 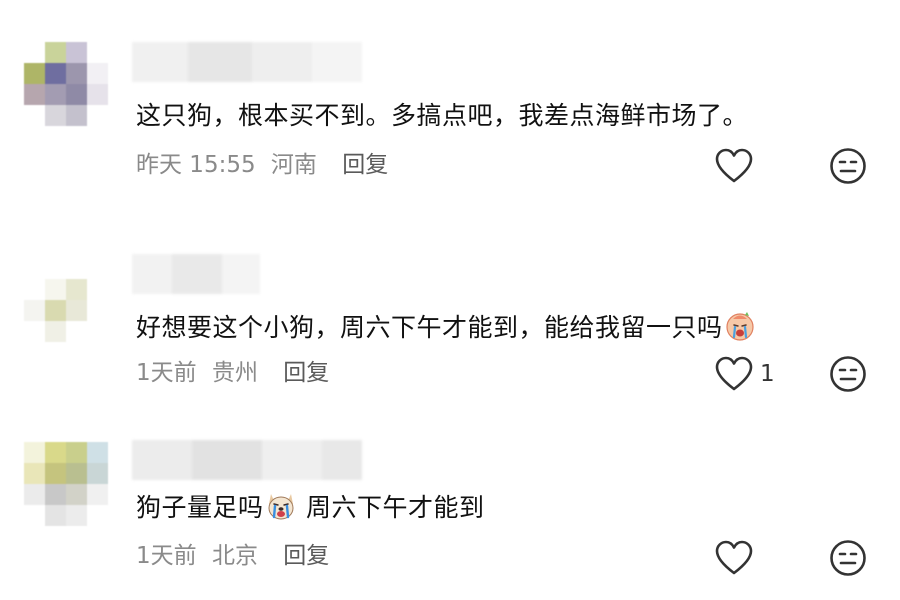 What do you see at coordinates (395, 507) in the screenshot?
I see `comment-text-after: 周六下午才能到` at bounding box center [395, 507].